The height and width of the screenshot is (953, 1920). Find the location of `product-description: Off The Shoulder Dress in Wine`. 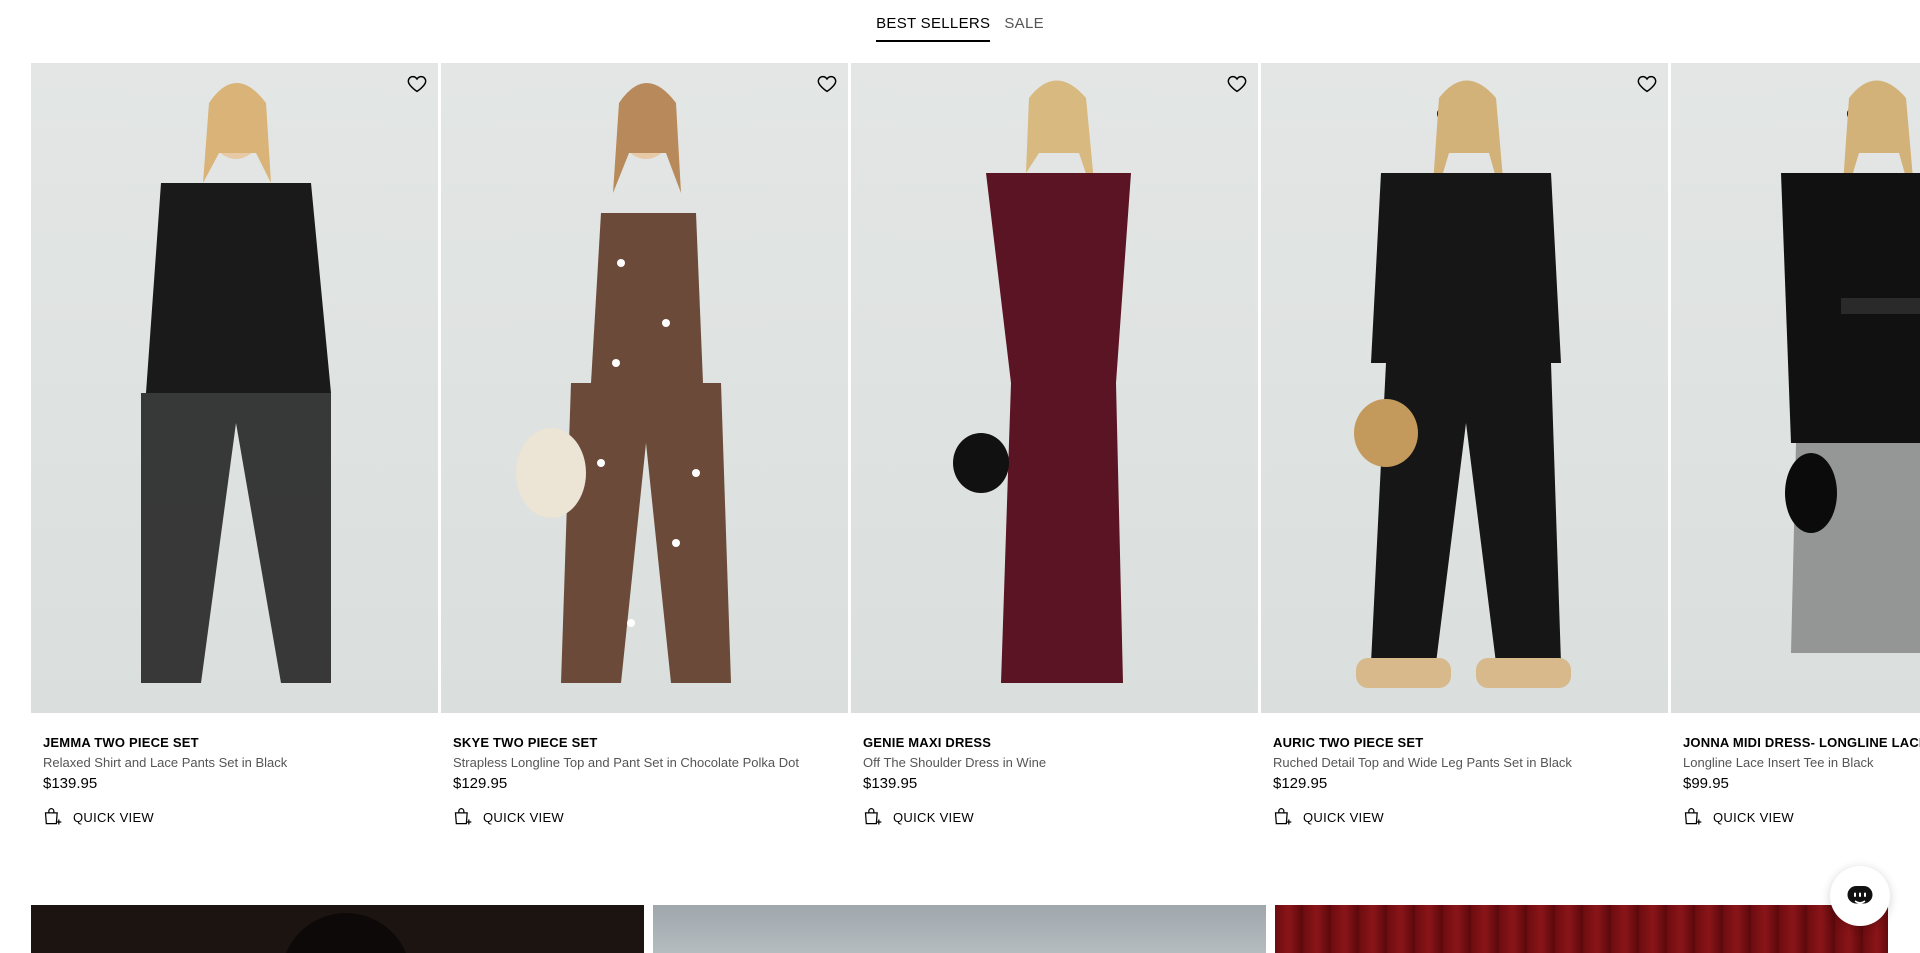

product-description: Off The Shoulder Dress in Wine is located at coordinates (955, 762).